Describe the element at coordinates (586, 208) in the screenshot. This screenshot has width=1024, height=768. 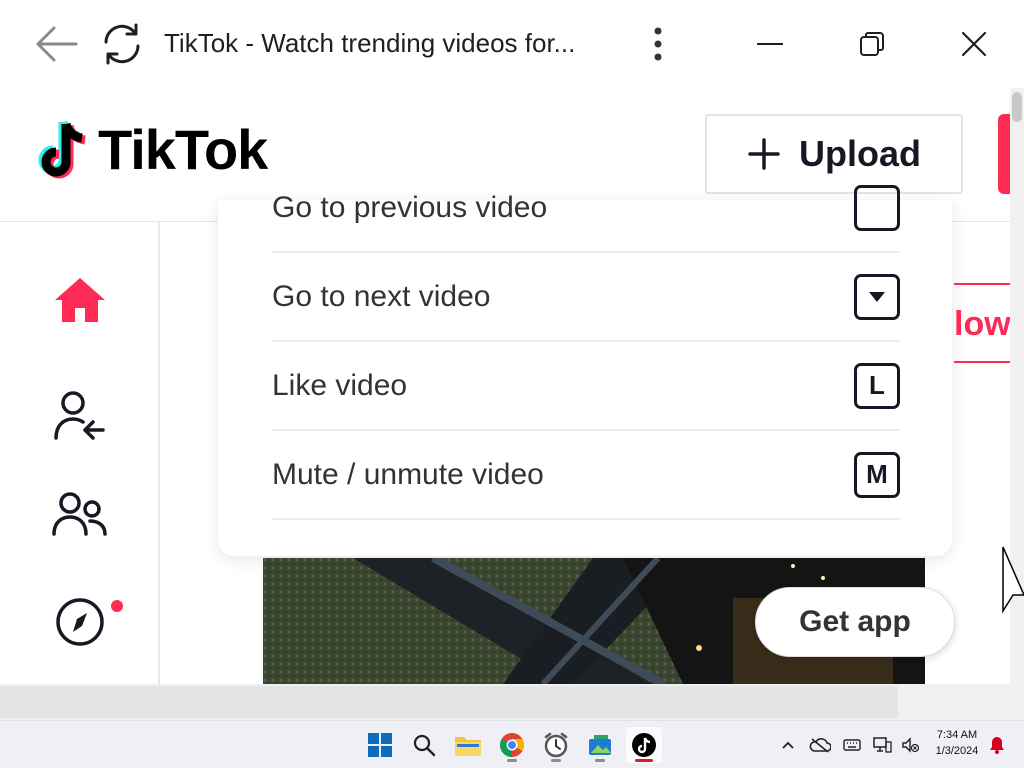
I see `shortcut-row: Go to previous video` at that location.